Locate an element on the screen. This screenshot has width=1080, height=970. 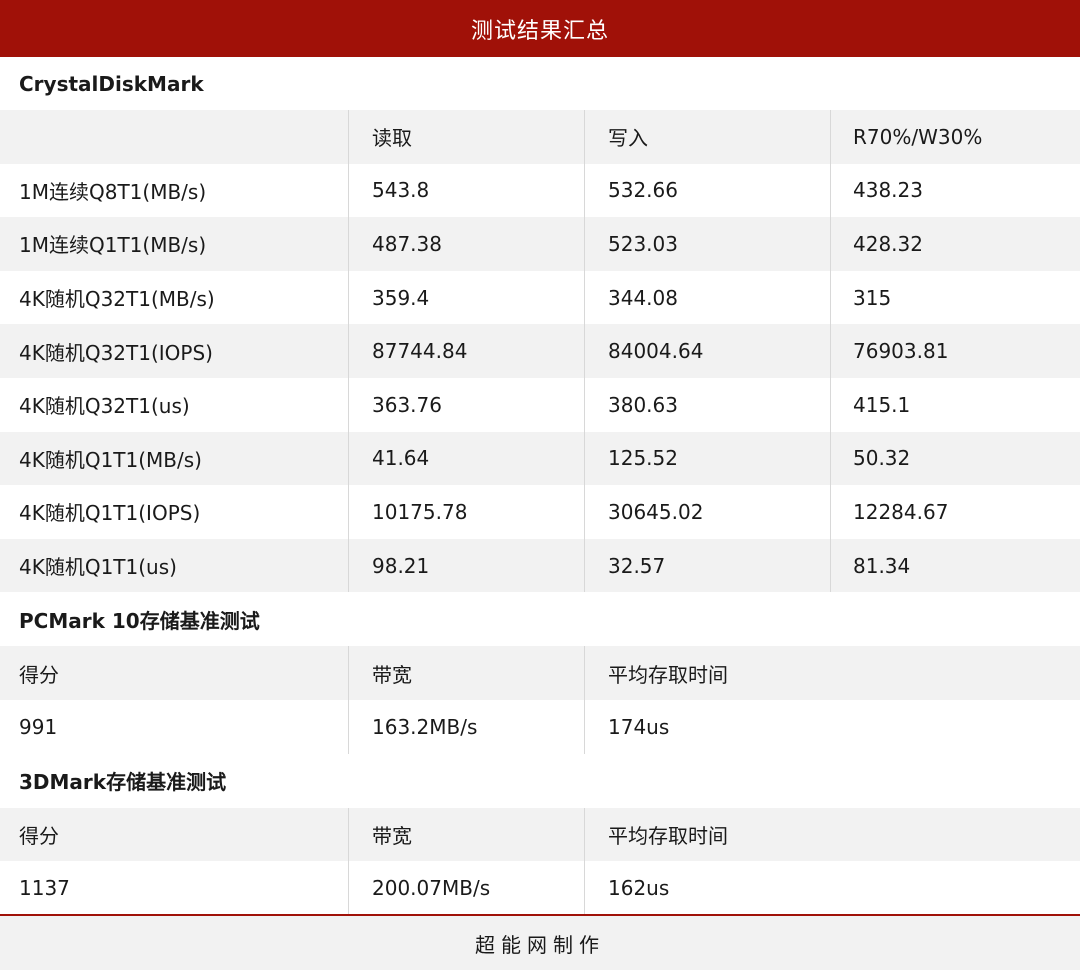
row-label: 4K随机Q32T1(us) is located at coordinates (104, 406).